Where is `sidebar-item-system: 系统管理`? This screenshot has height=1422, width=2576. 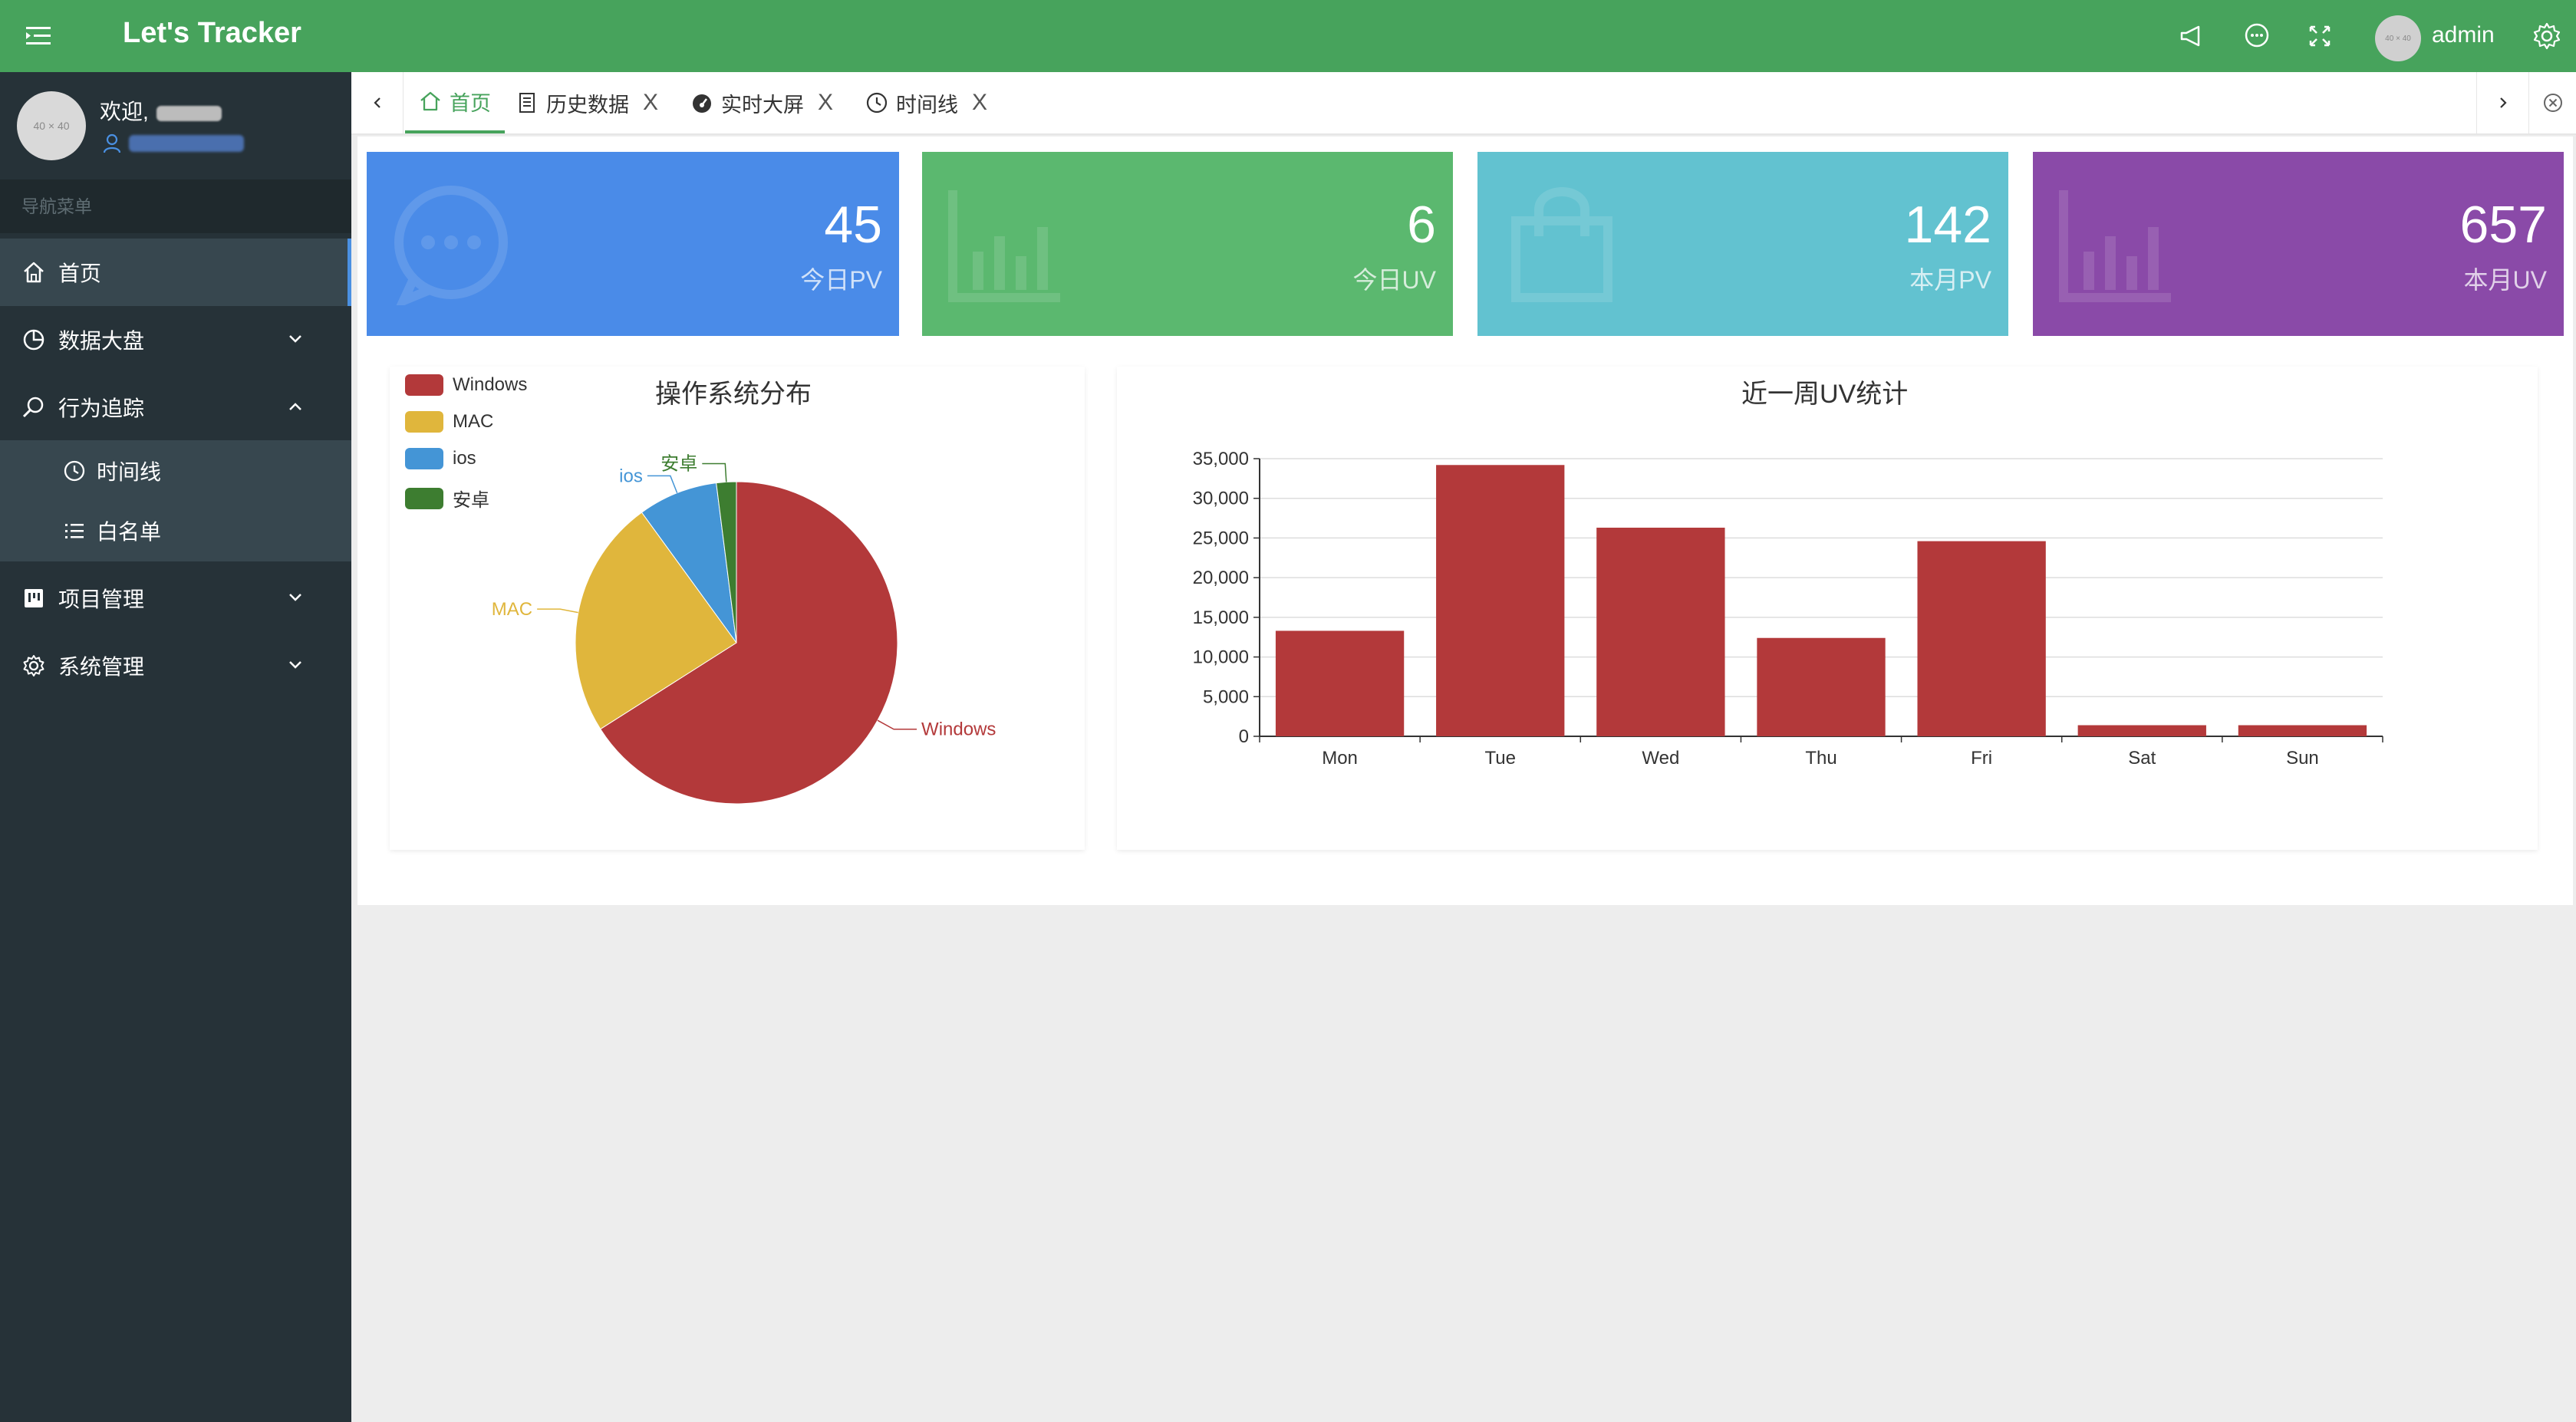 sidebar-item-system: 系统管理 is located at coordinates (175, 665).